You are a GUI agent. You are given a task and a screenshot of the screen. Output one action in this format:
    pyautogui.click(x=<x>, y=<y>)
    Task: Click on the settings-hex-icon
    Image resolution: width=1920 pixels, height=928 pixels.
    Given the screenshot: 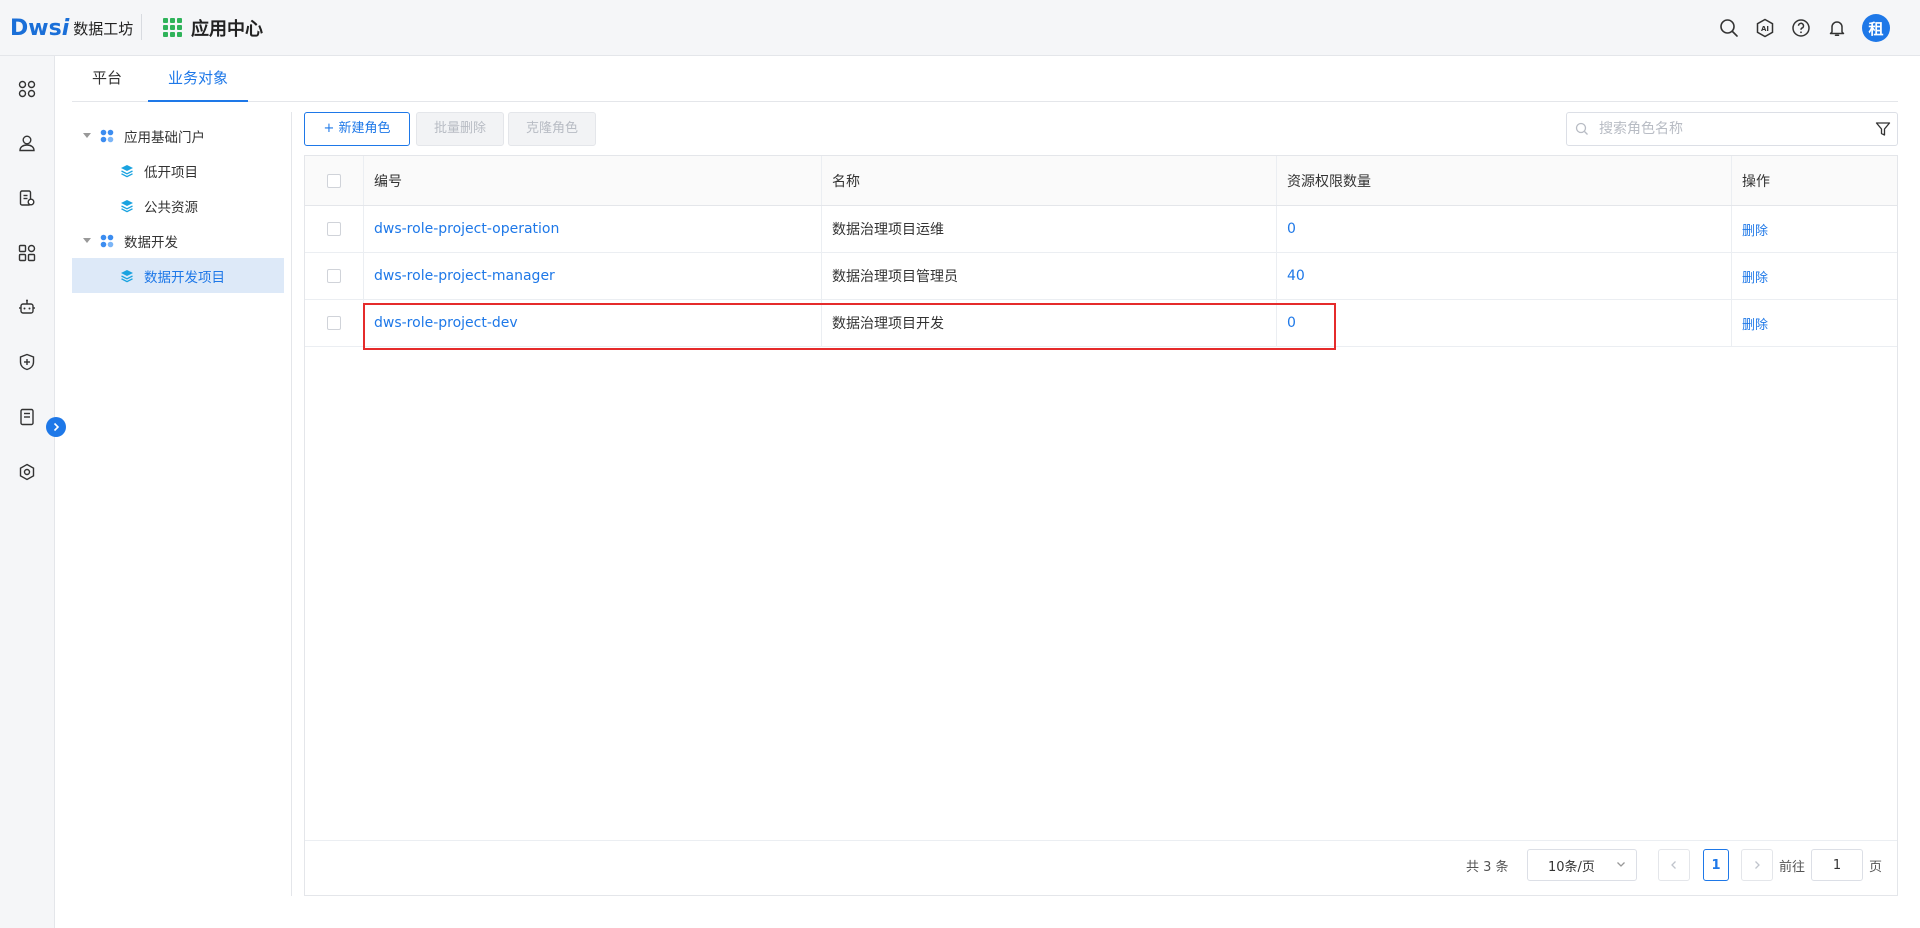 What is the action you would take?
    pyautogui.click(x=27, y=472)
    